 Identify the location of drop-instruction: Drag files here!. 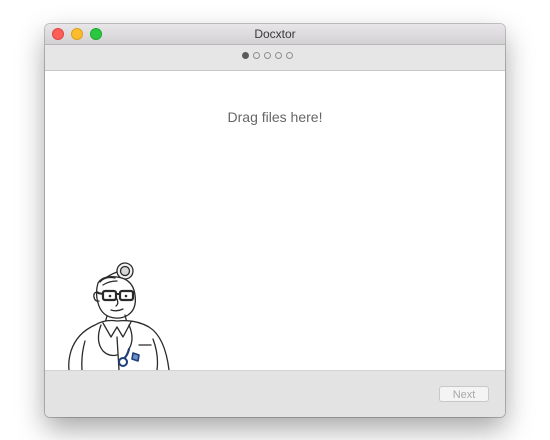
(275, 117).